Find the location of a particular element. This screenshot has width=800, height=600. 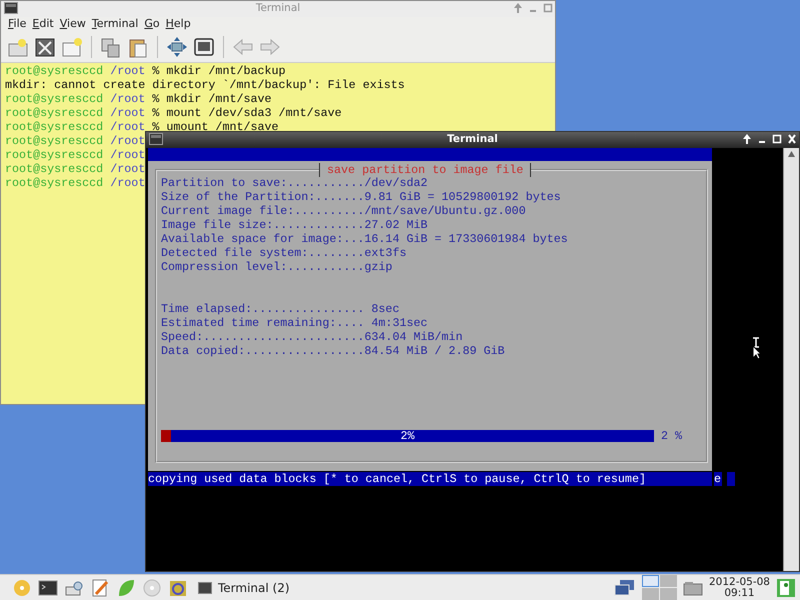

info-line: Detected file system:........ext3fs is located at coordinates (284, 253).